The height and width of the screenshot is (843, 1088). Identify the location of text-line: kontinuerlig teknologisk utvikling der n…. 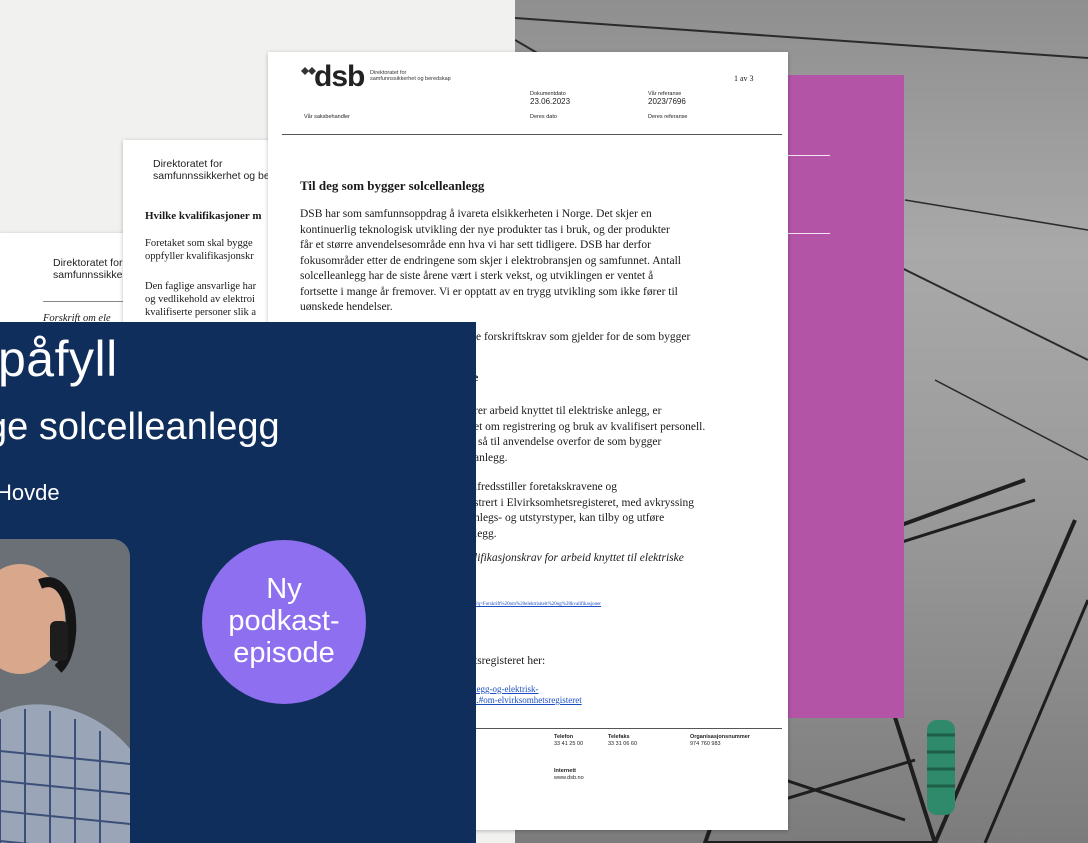
(485, 229).